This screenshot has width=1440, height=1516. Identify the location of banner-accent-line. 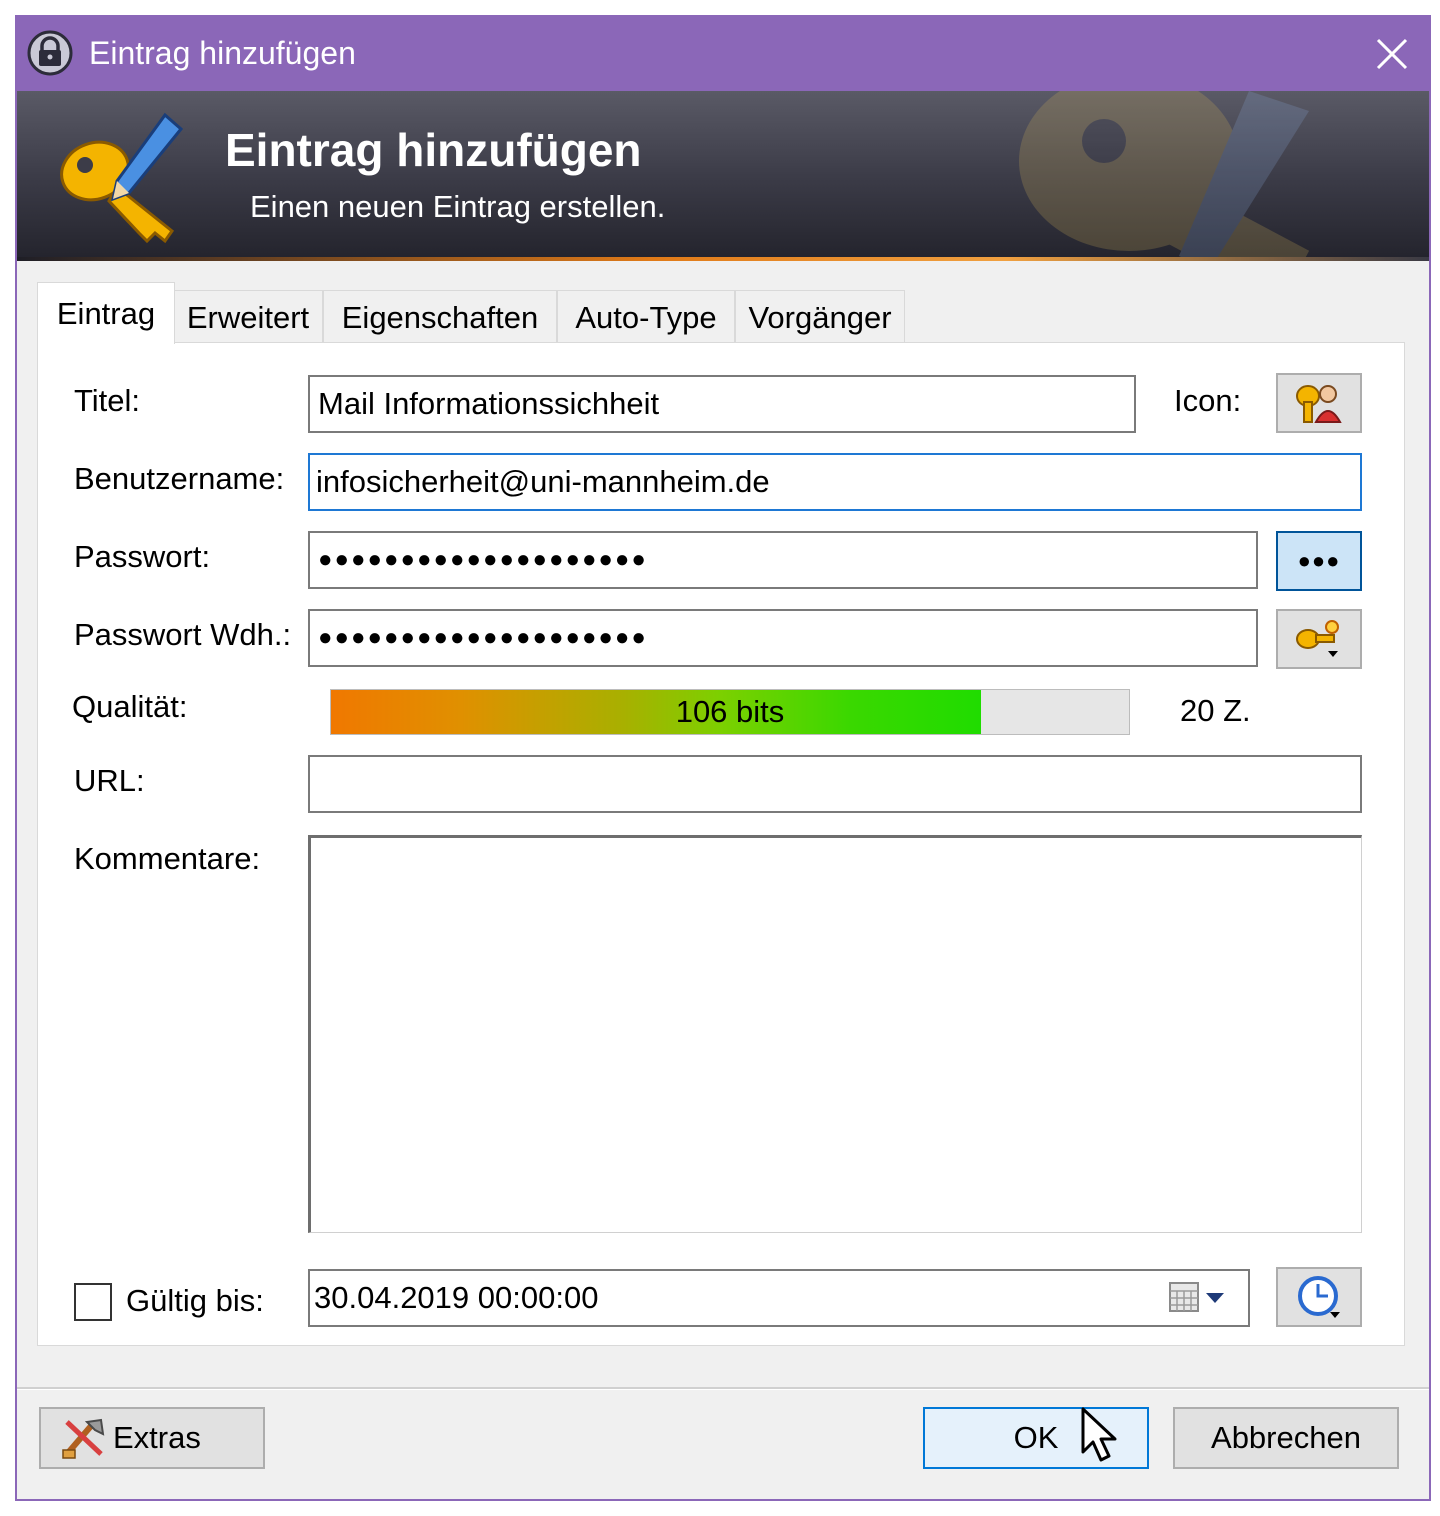
(723, 259).